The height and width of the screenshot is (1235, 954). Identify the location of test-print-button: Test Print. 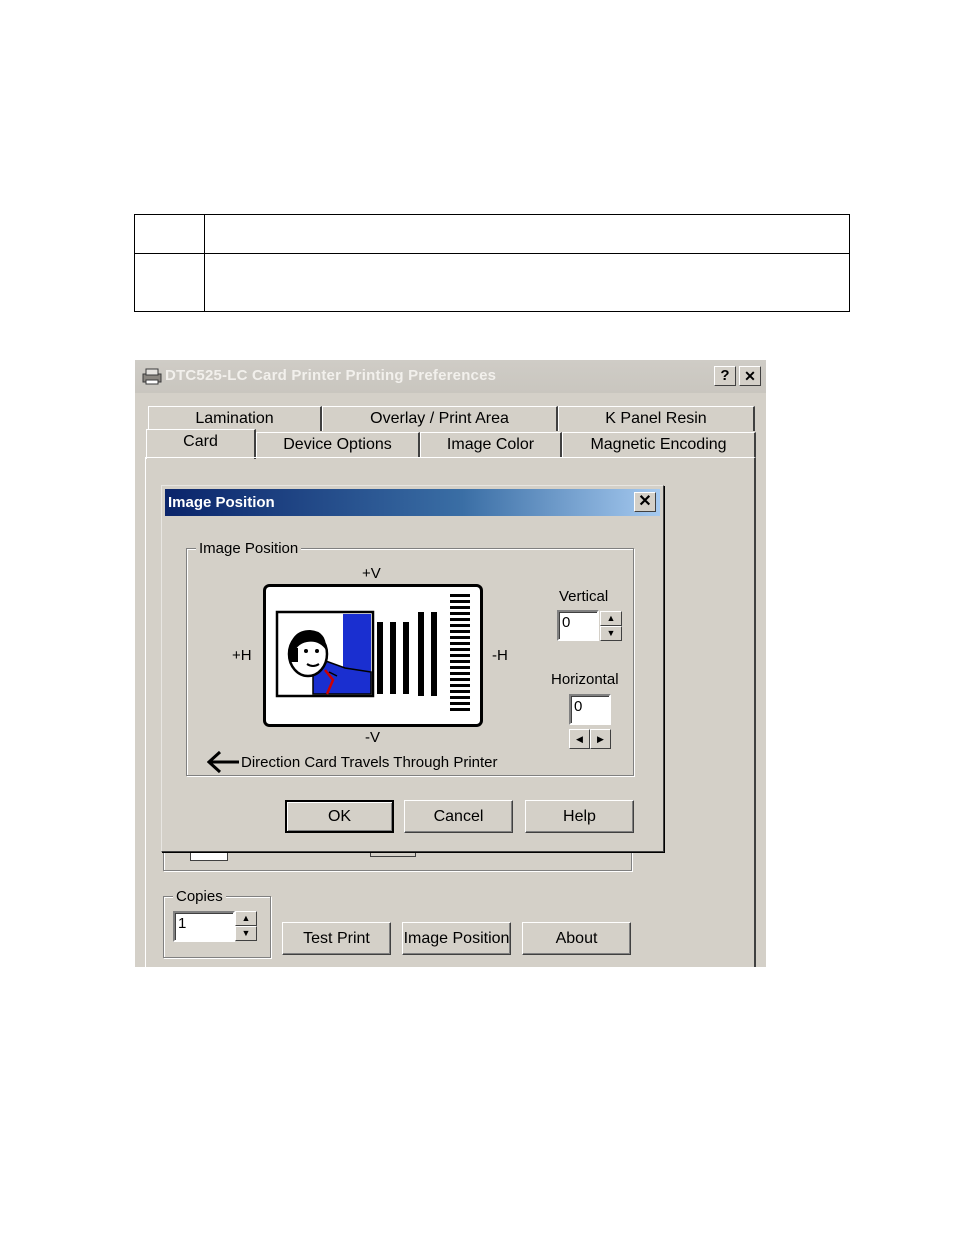
(336, 938).